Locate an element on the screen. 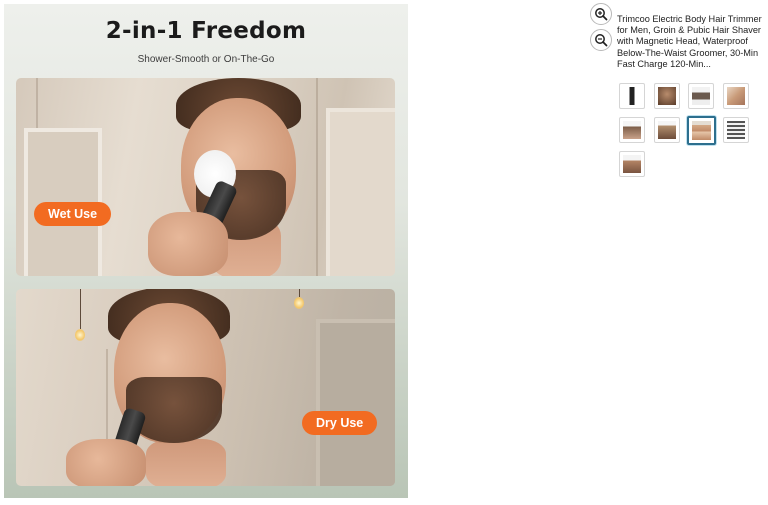  dry-use-badge: Dry Use is located at coordinates (340, 423).